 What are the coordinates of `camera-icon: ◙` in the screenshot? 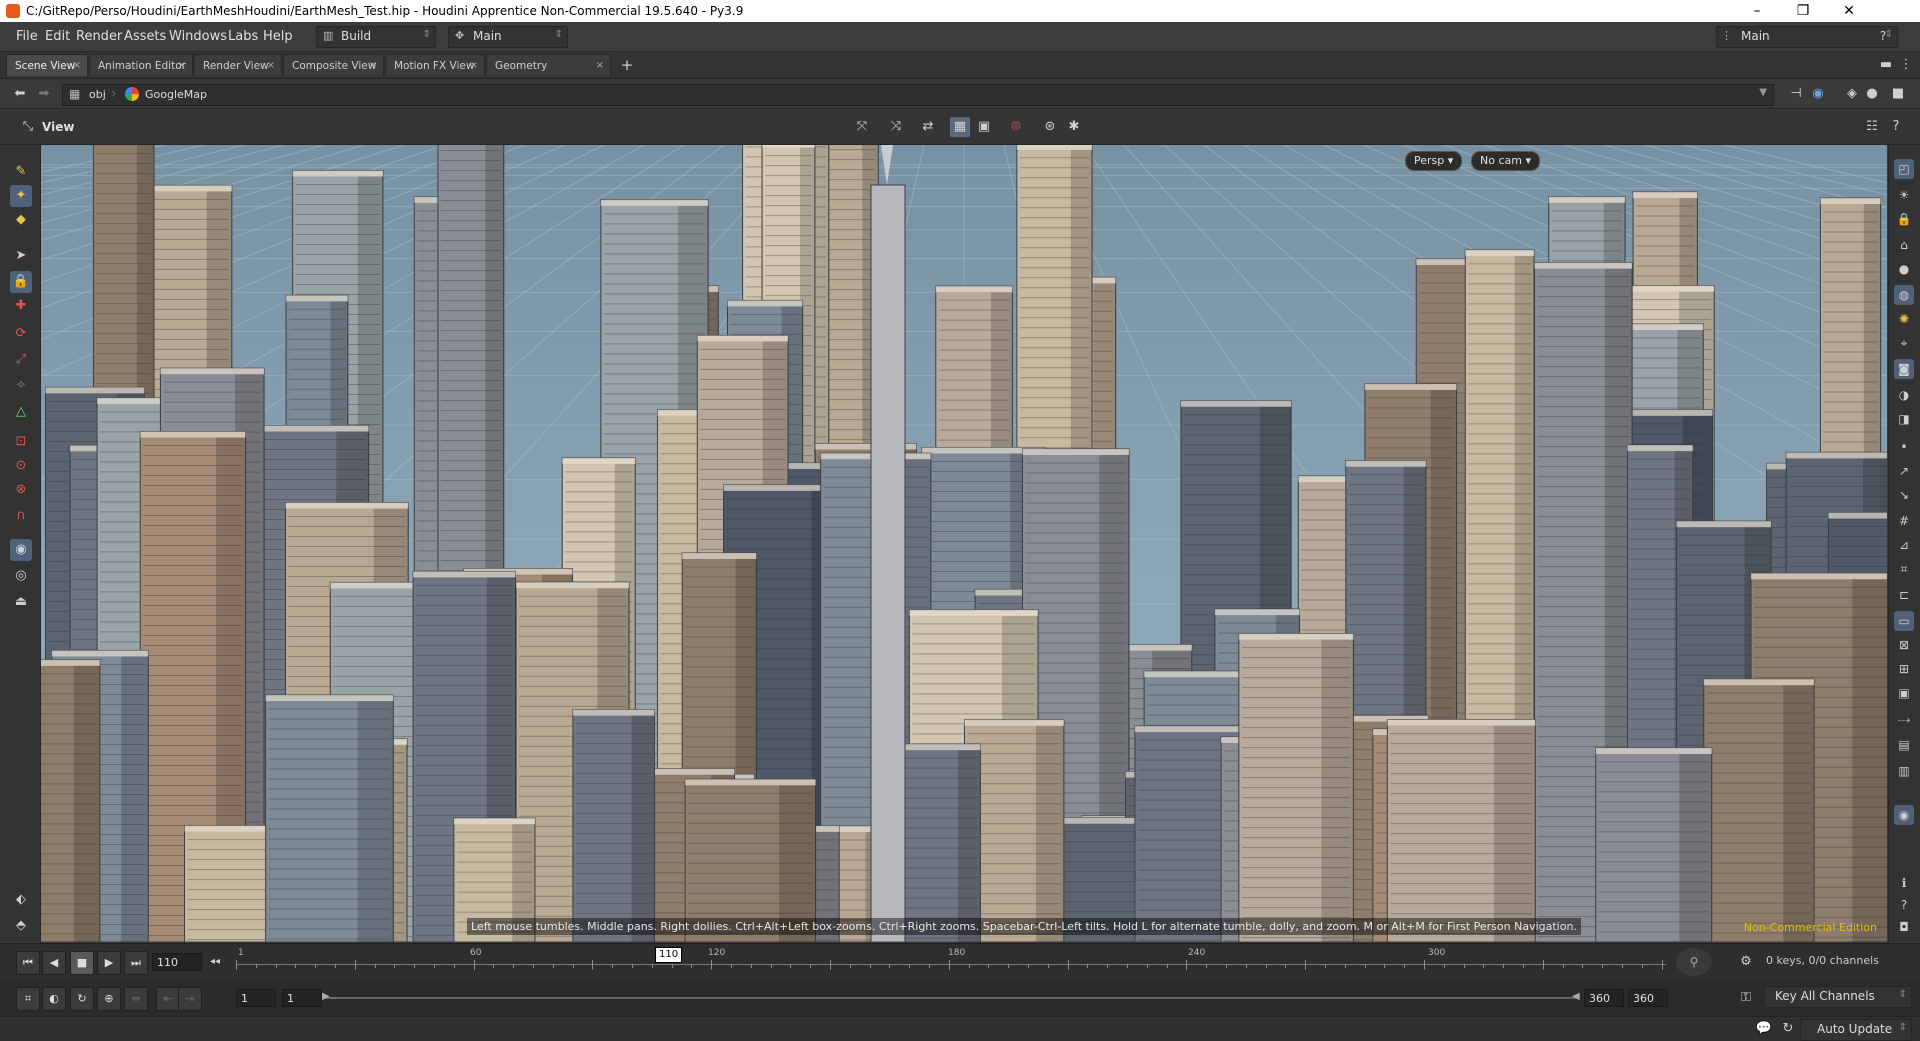 It's located at (1904, 369).